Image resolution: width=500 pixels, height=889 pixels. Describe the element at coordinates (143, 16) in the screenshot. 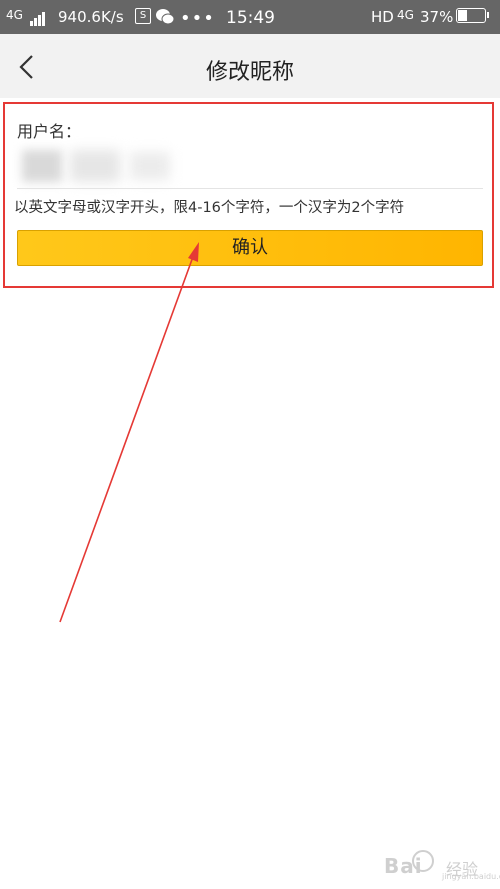

I see `s-badge-icon: S` at that location.